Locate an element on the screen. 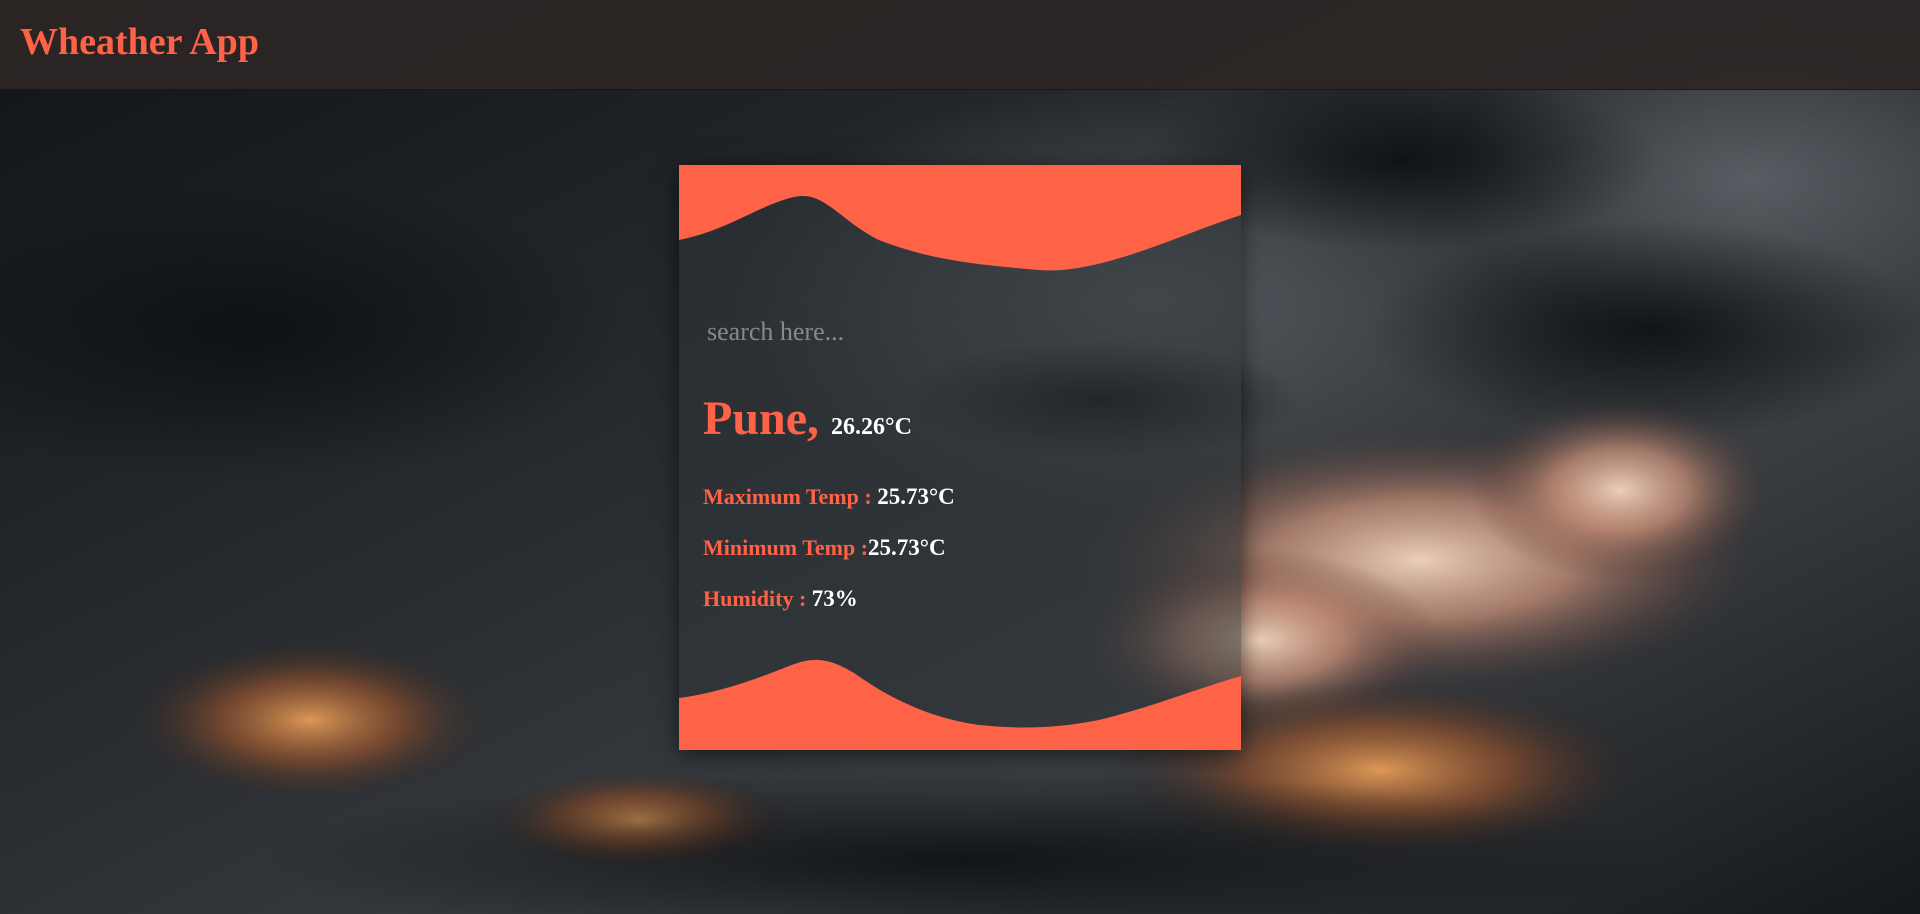 This screenshot has height=914, width=1920. current-temperature: 26.26°C is located at coordinates (871, 427).